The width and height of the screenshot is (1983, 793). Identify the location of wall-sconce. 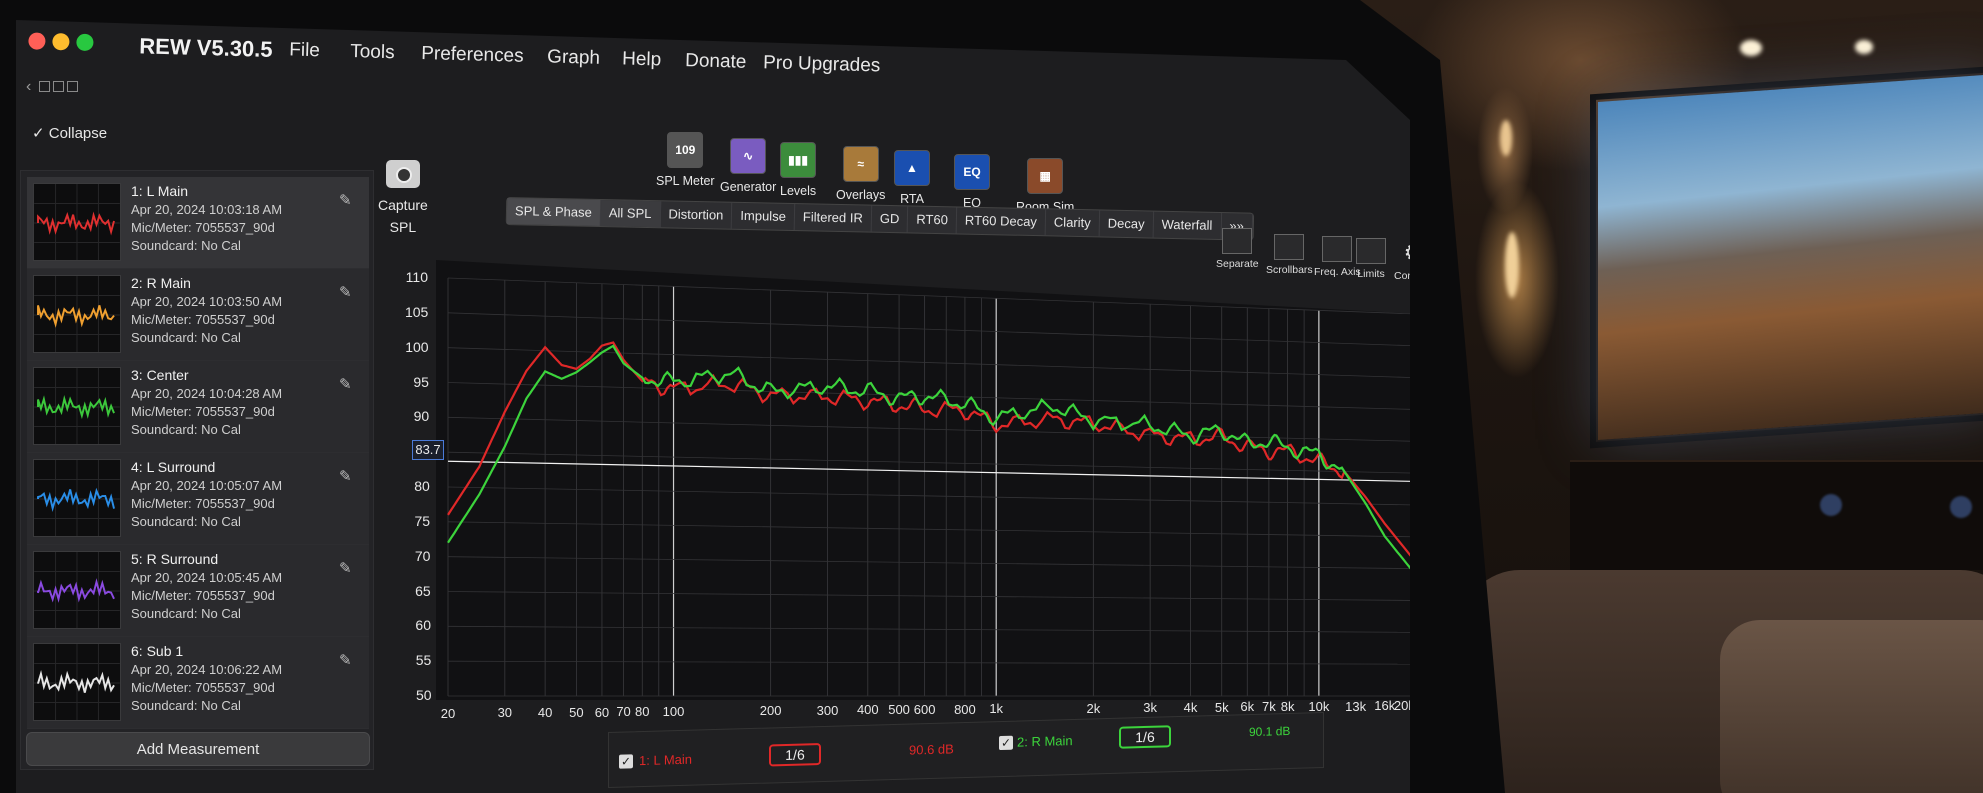
(1512, 265).